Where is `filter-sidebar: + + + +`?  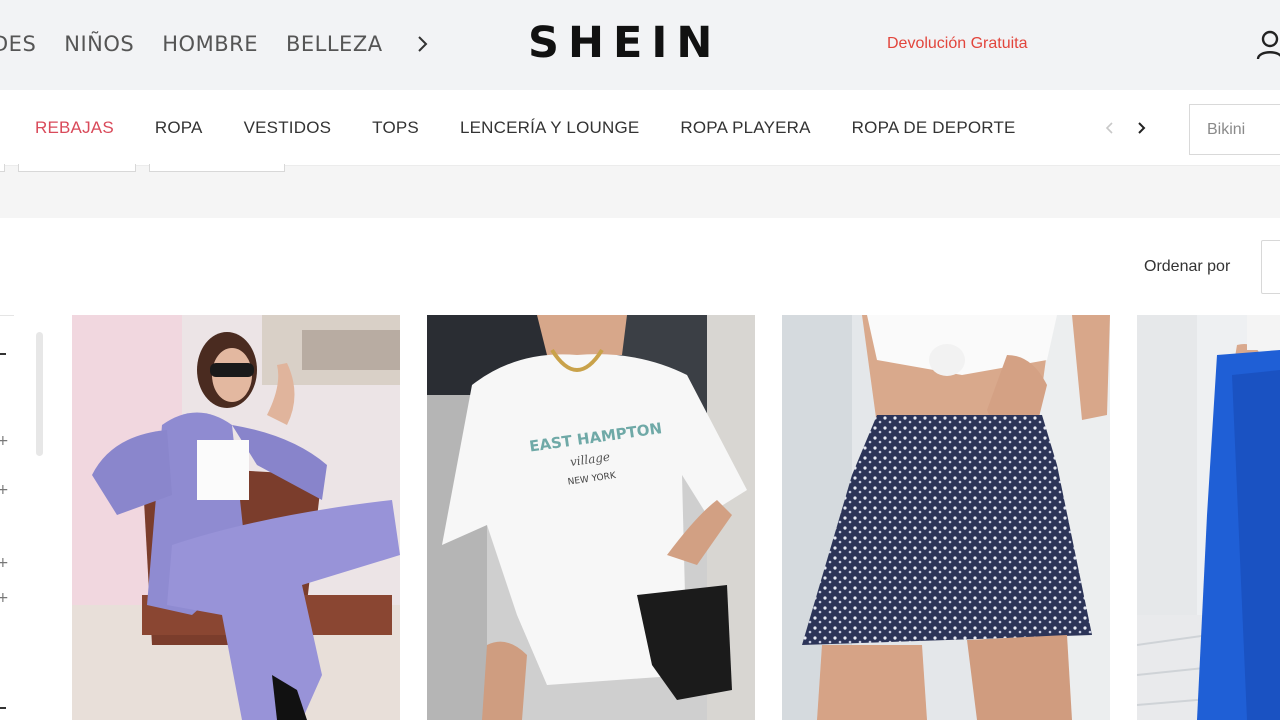
filter-sidebar: + + + + is located at coordinates (25, 517).